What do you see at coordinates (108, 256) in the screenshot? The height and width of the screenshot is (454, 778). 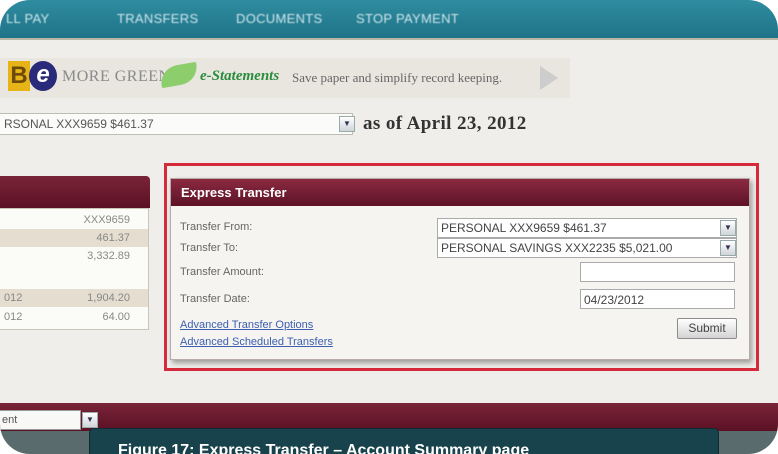 I see `summary-row-value: 3,332.89` at bounding box center [108, 256].